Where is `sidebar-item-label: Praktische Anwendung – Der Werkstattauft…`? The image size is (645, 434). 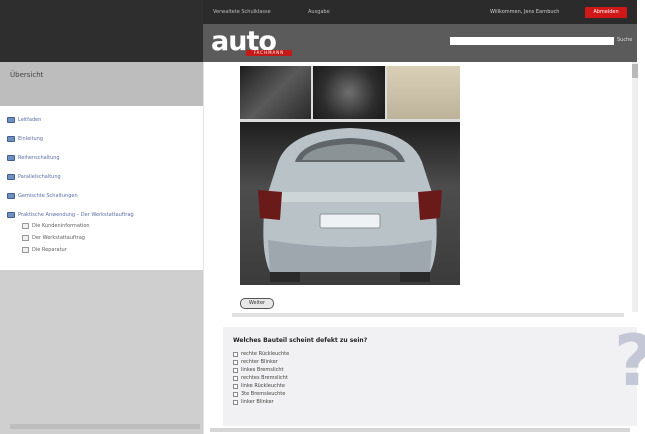
sidebar-item-label: Praktische Anwendung – Der Werkstattauft… is located at coordinates (76, 215).